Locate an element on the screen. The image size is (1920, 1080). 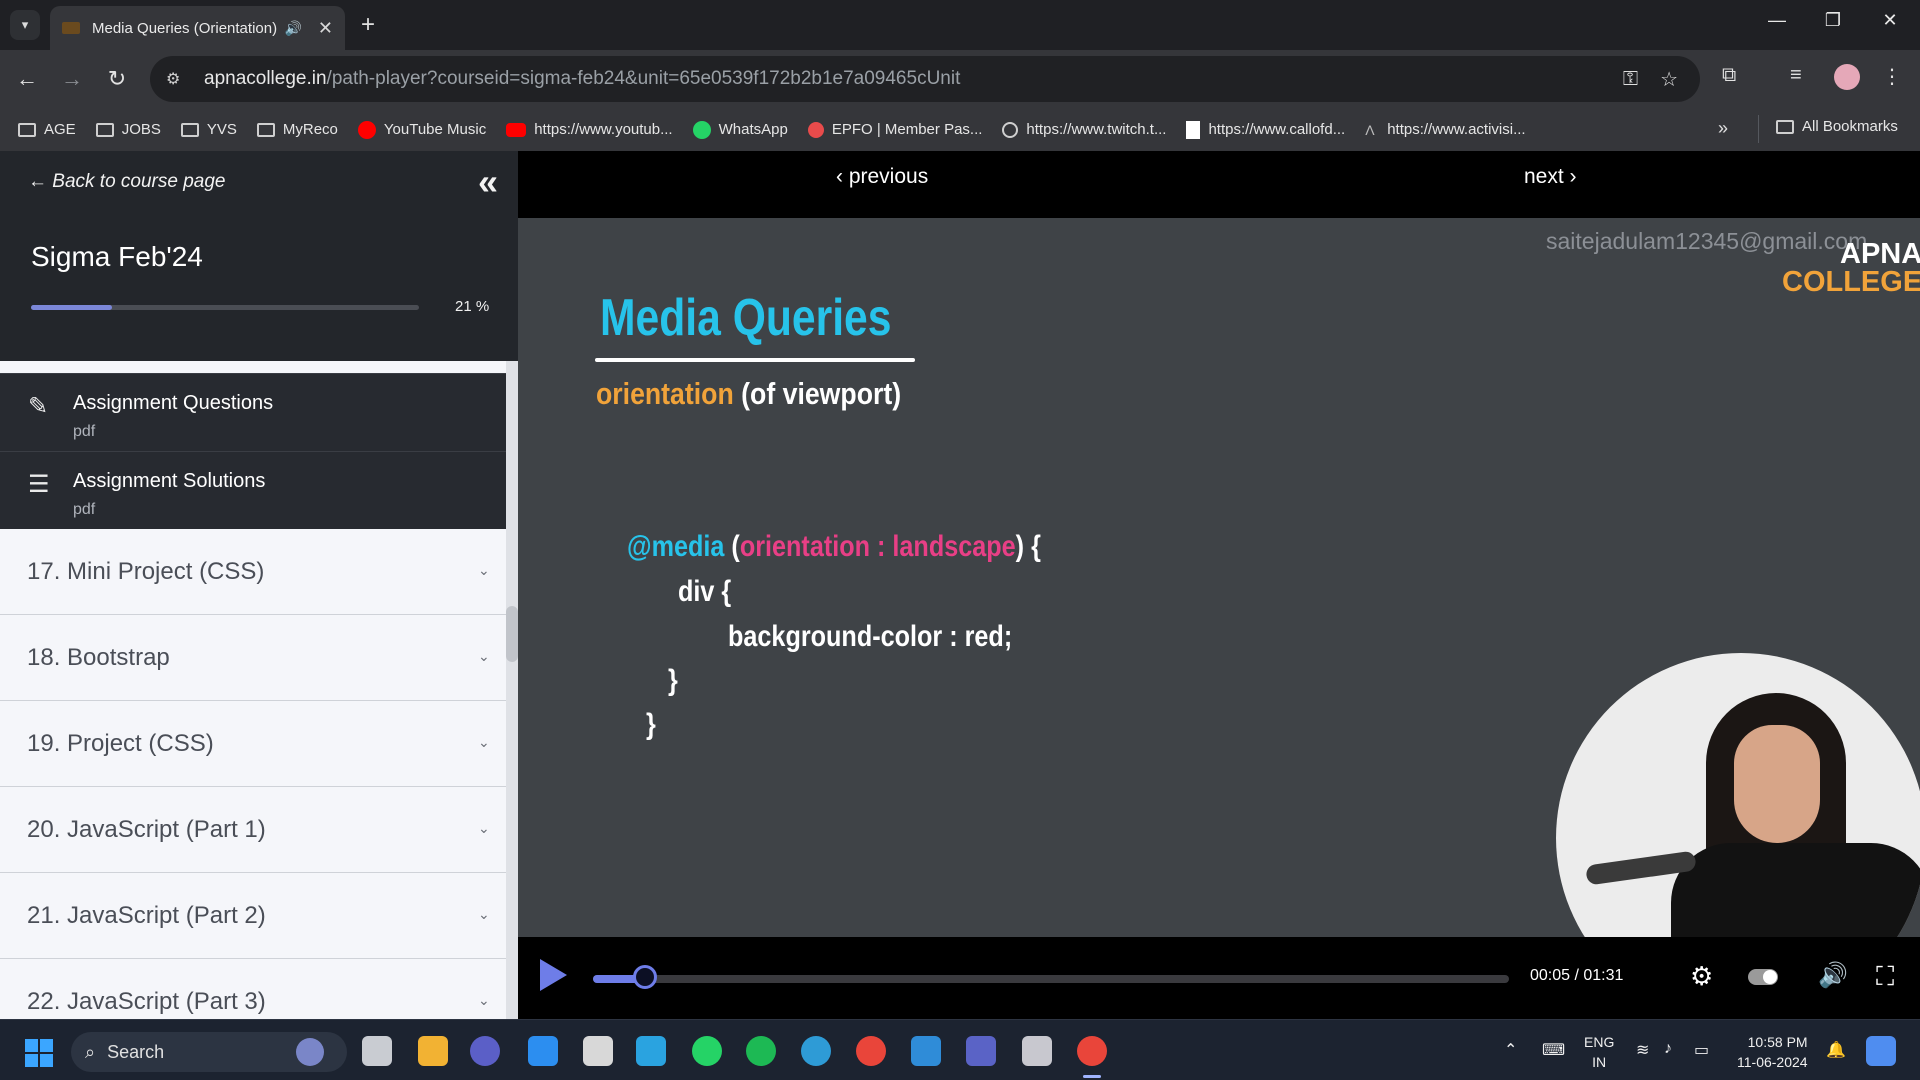
next-lesson-button: next › is located at coordinates (1550, 177).